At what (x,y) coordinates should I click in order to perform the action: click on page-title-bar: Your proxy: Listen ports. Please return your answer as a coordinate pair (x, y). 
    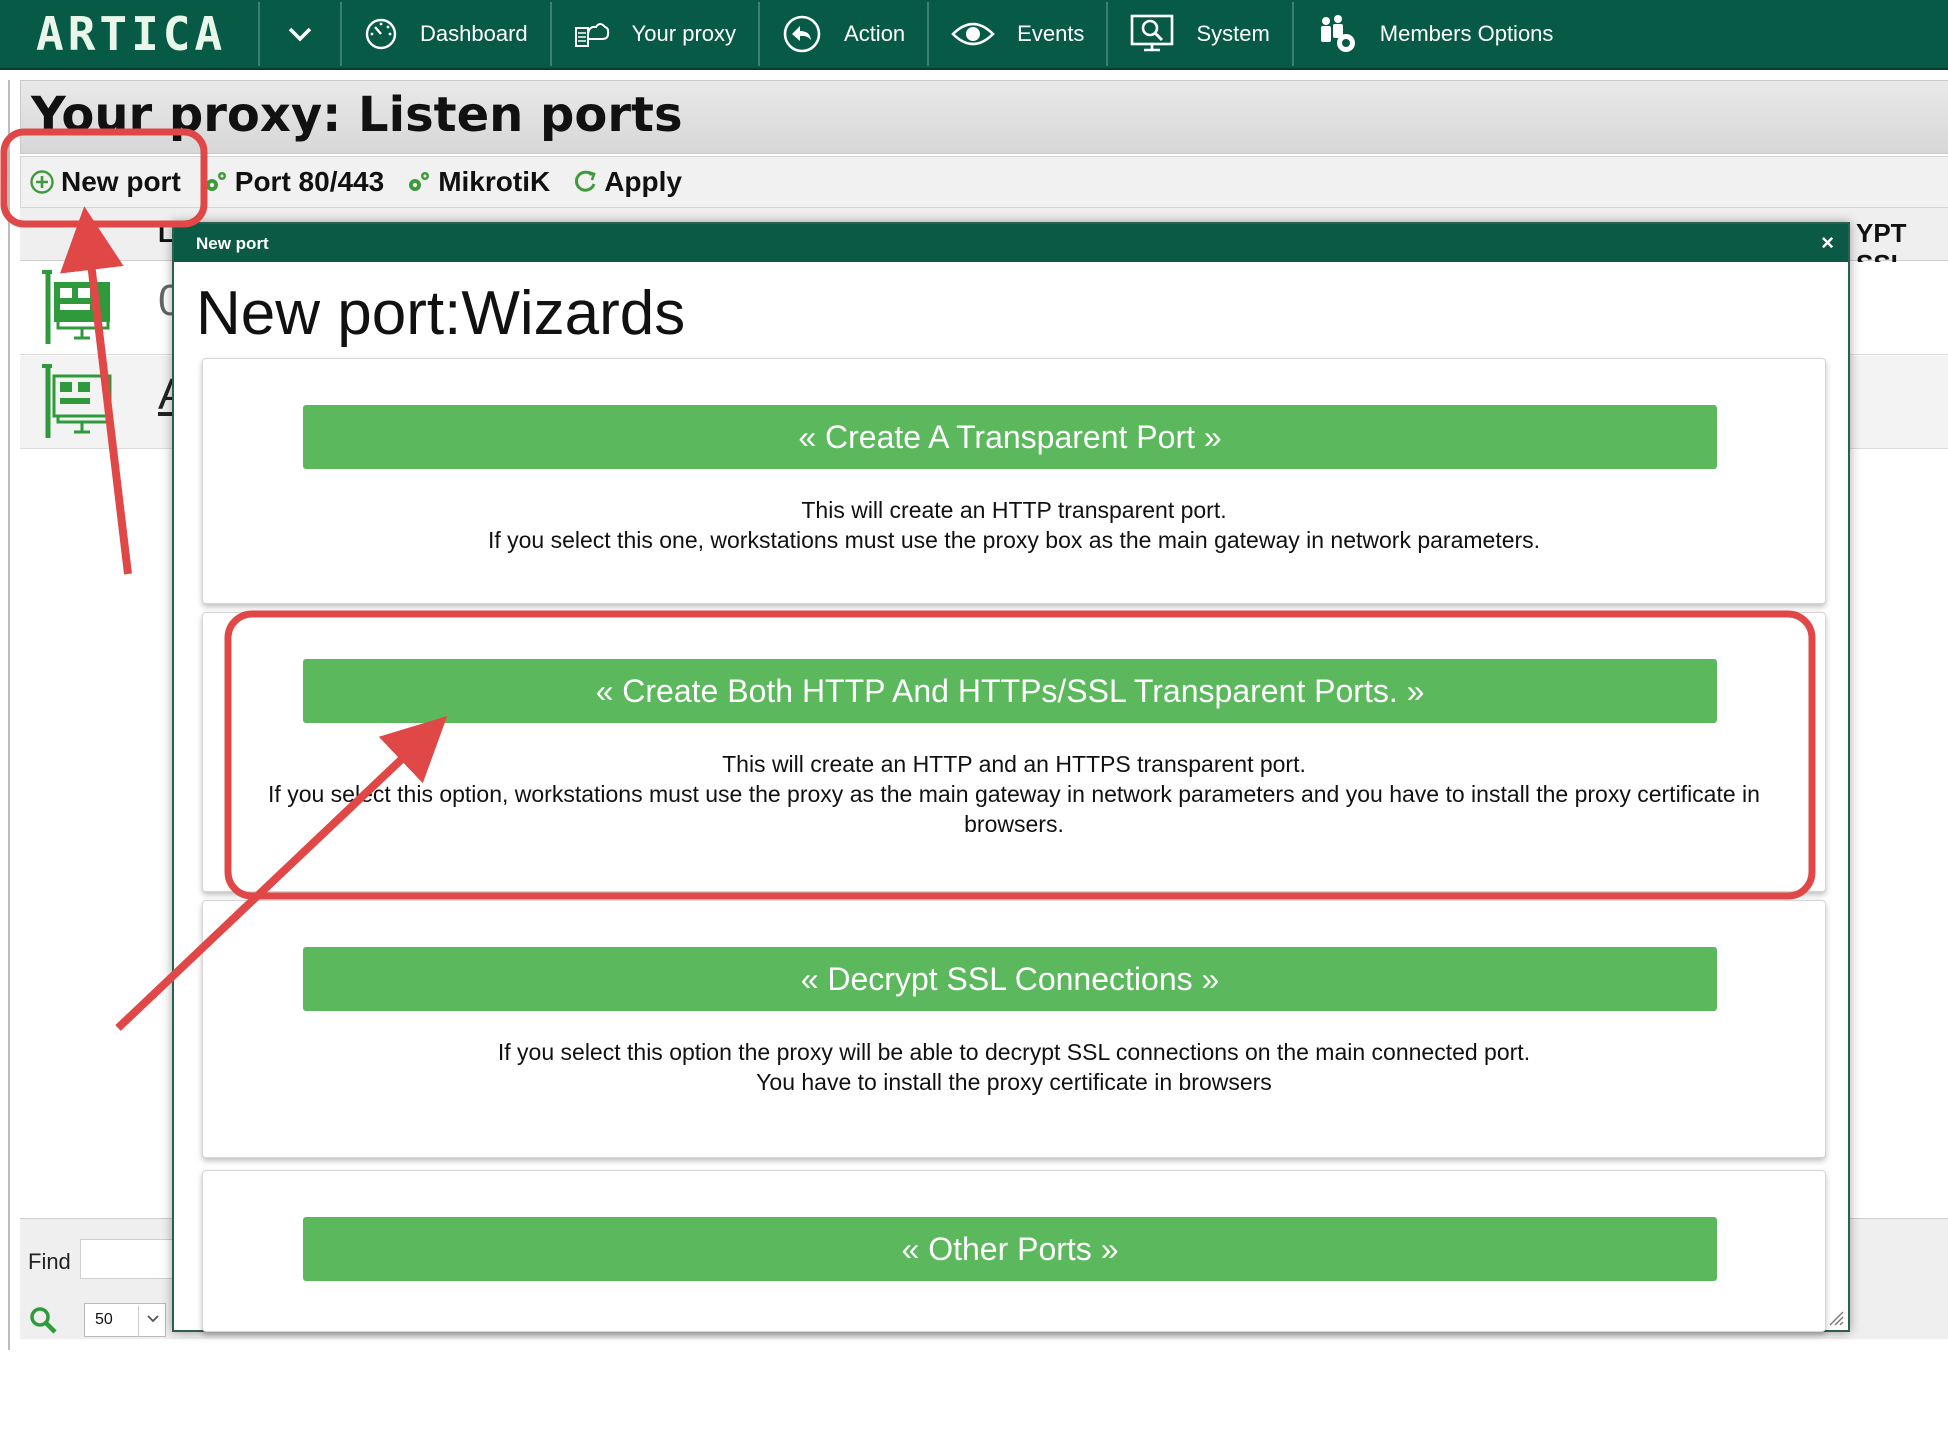
    Looking at the image, I should click on (984, 117).